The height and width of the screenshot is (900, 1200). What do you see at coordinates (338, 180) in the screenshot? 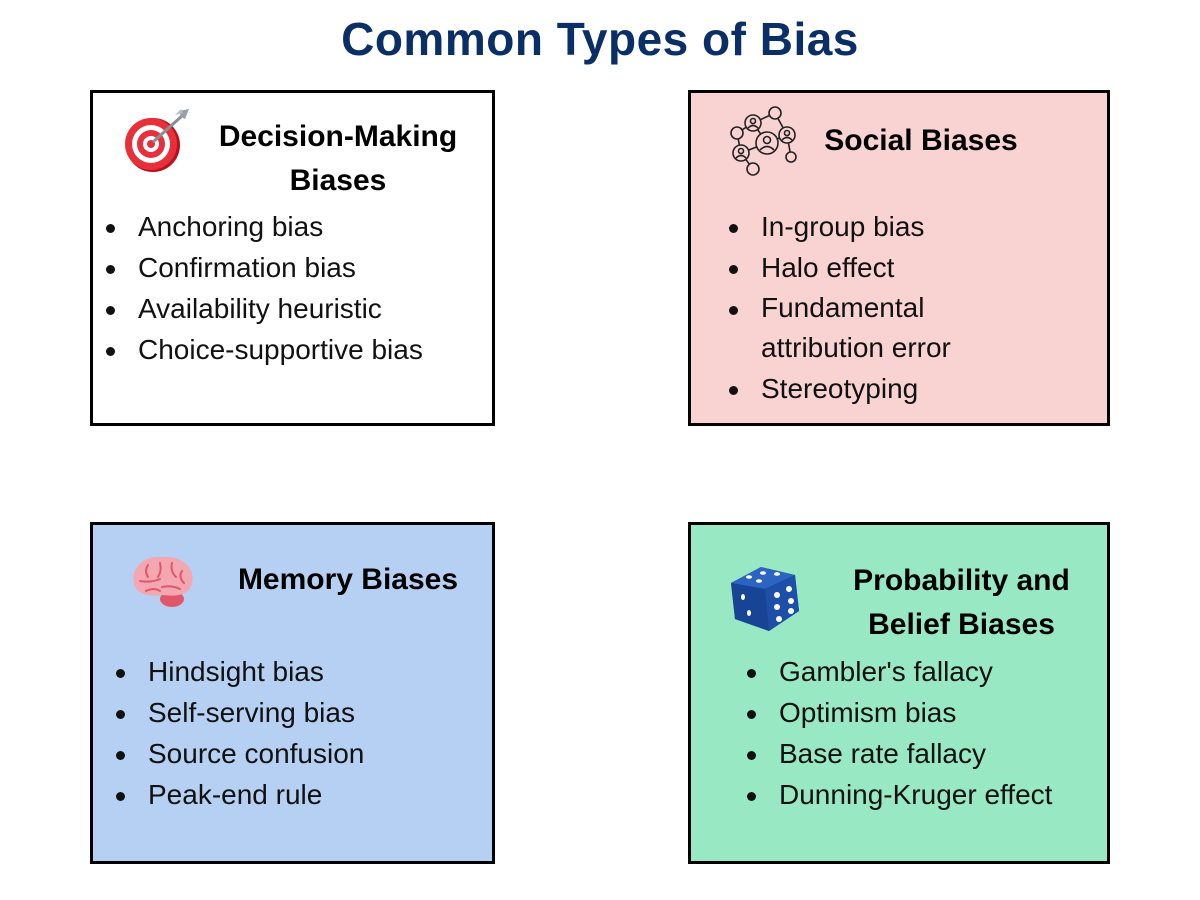
I see `heading-line: Biases` at bounding box center [338, 180].